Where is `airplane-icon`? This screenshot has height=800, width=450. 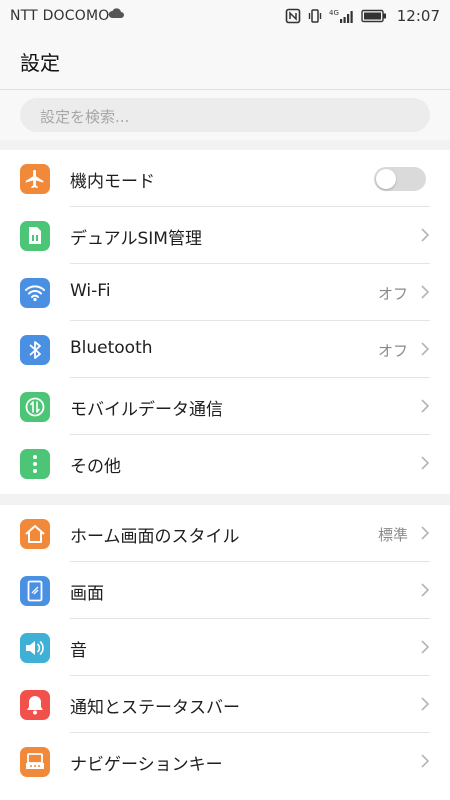
airplane-icon is located at coordinates (35, 179).